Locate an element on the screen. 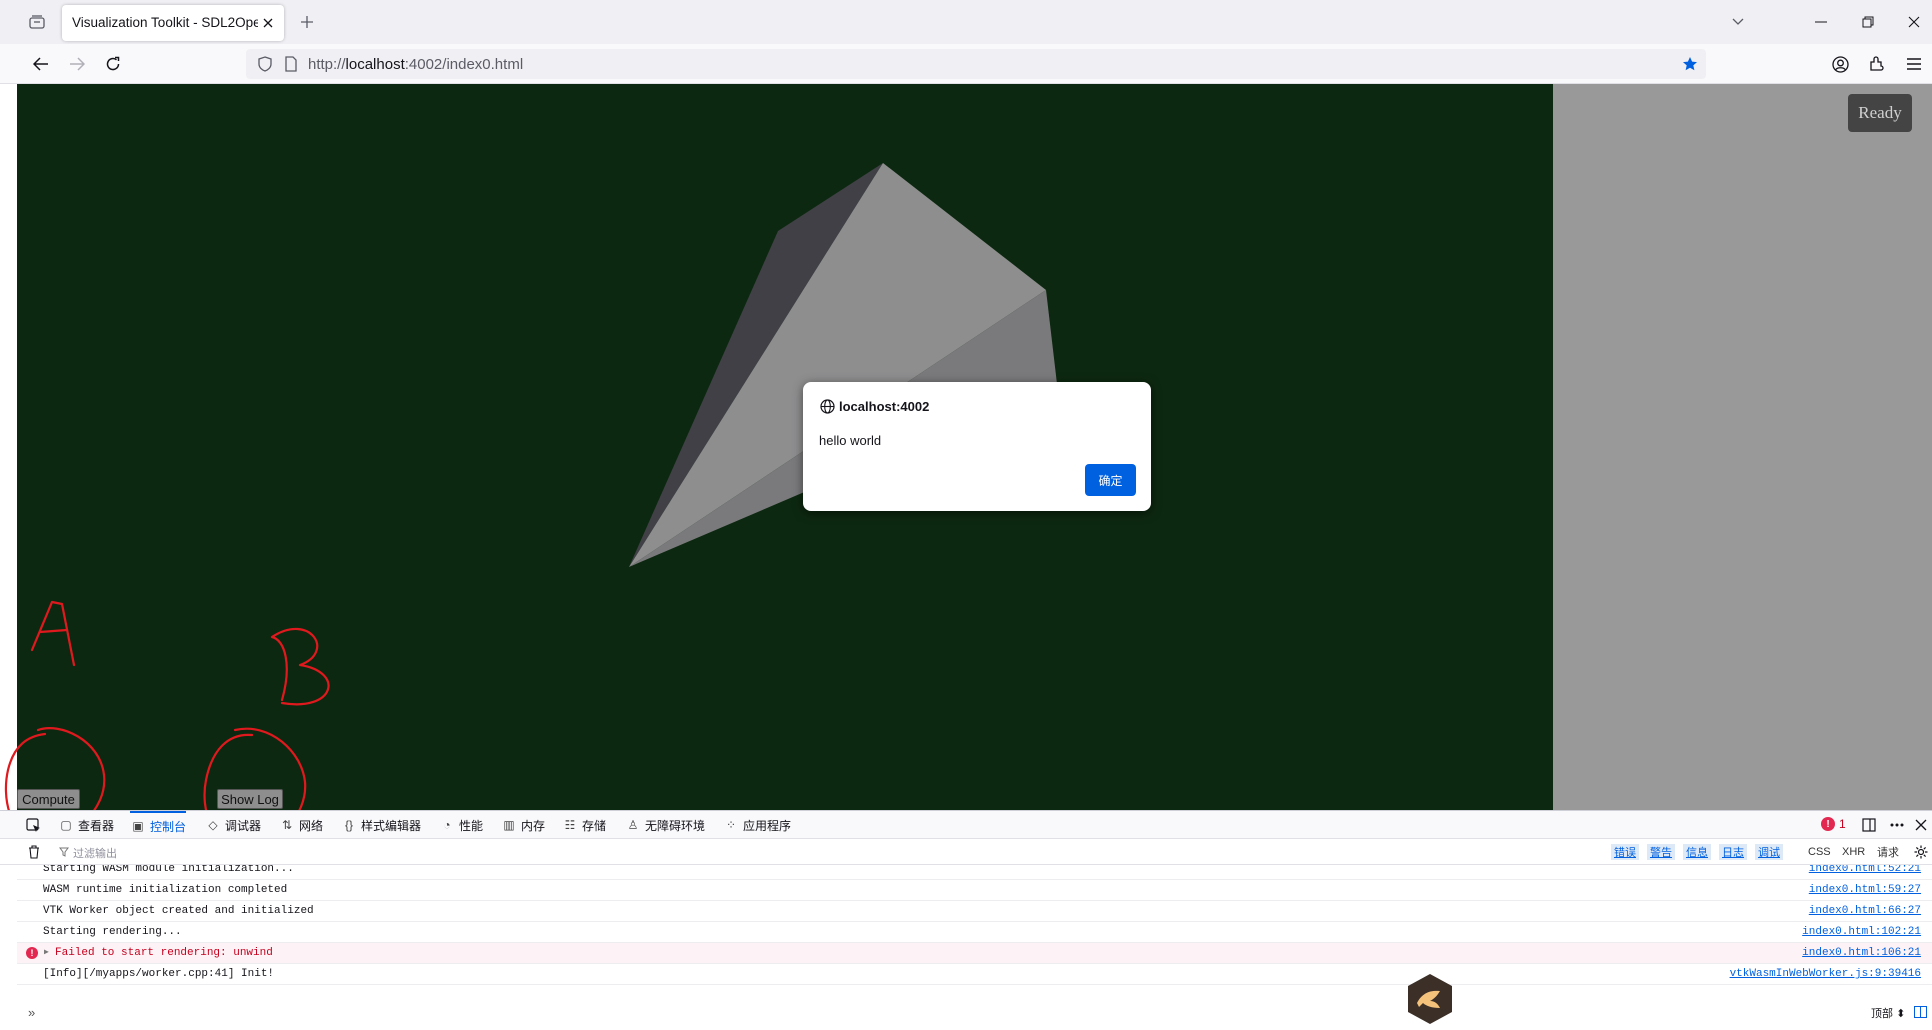 The height and width of the screenshot is (1030, 1932). dock-side-icon is located at coordinates (1869, 825).